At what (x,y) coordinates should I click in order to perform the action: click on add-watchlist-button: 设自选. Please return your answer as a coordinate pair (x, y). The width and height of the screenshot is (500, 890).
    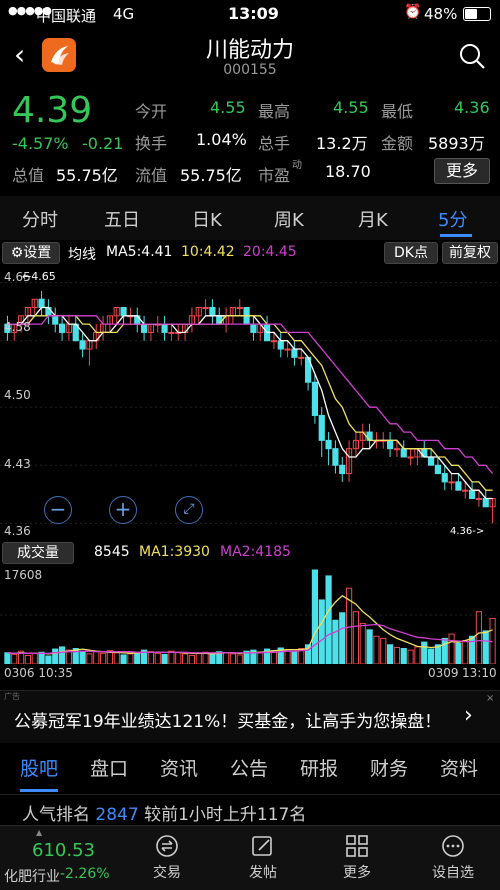
    Looking at the image, I should click on (453, 858).